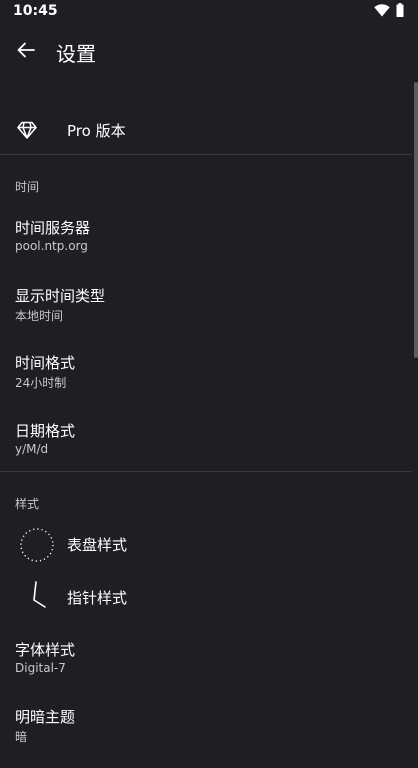 The image size is (418, 768). Describe the element at coordinates (206, 737) in the screenshot. I see `pref-theme: 明暗主题 暗` at that location.